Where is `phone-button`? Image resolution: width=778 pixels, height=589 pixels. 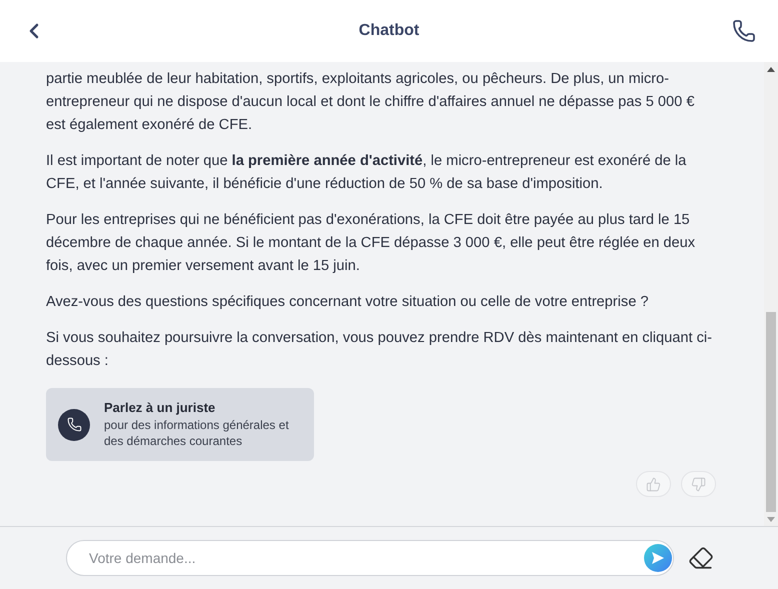
phone-button is located at coordinates (744, 31).